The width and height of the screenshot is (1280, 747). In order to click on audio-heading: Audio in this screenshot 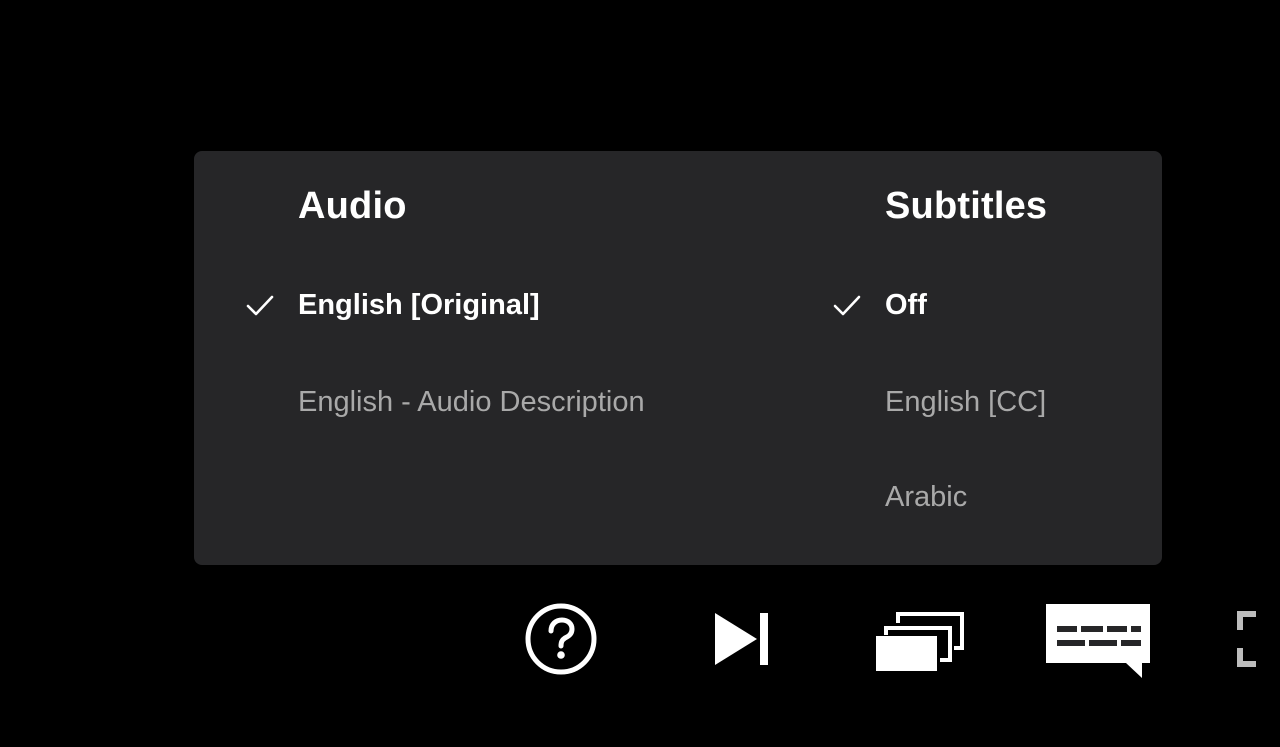, I will do `click(352, 206)`.